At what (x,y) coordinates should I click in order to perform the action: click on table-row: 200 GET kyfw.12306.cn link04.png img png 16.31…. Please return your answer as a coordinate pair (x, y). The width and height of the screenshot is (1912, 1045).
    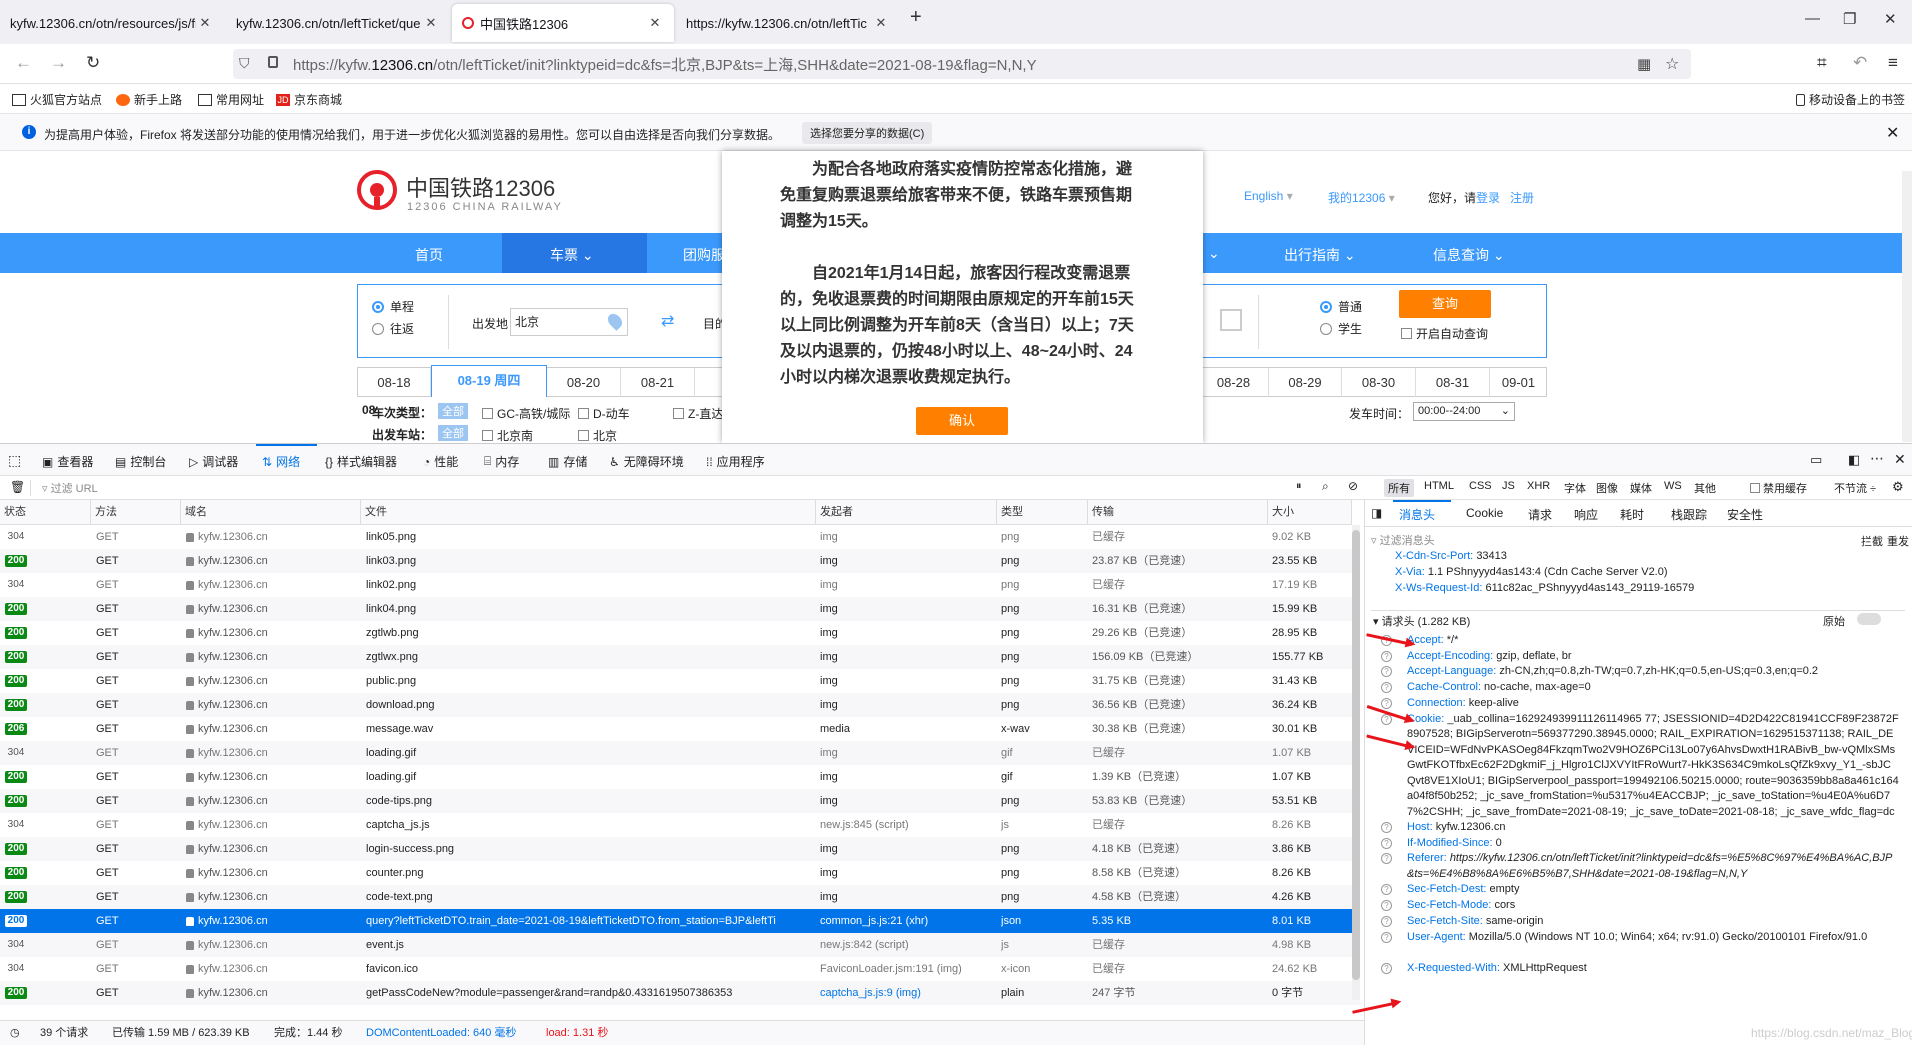
    Looking at the image, I should click on (680, 609).